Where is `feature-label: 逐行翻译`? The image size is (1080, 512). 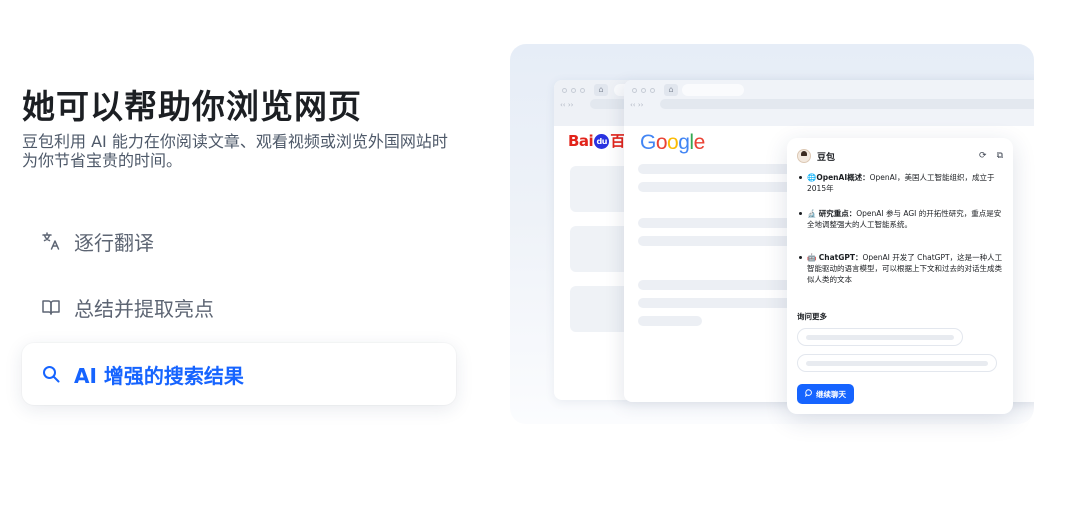
feature-label: 逐行翻译 is located at coordinates (114, 242).